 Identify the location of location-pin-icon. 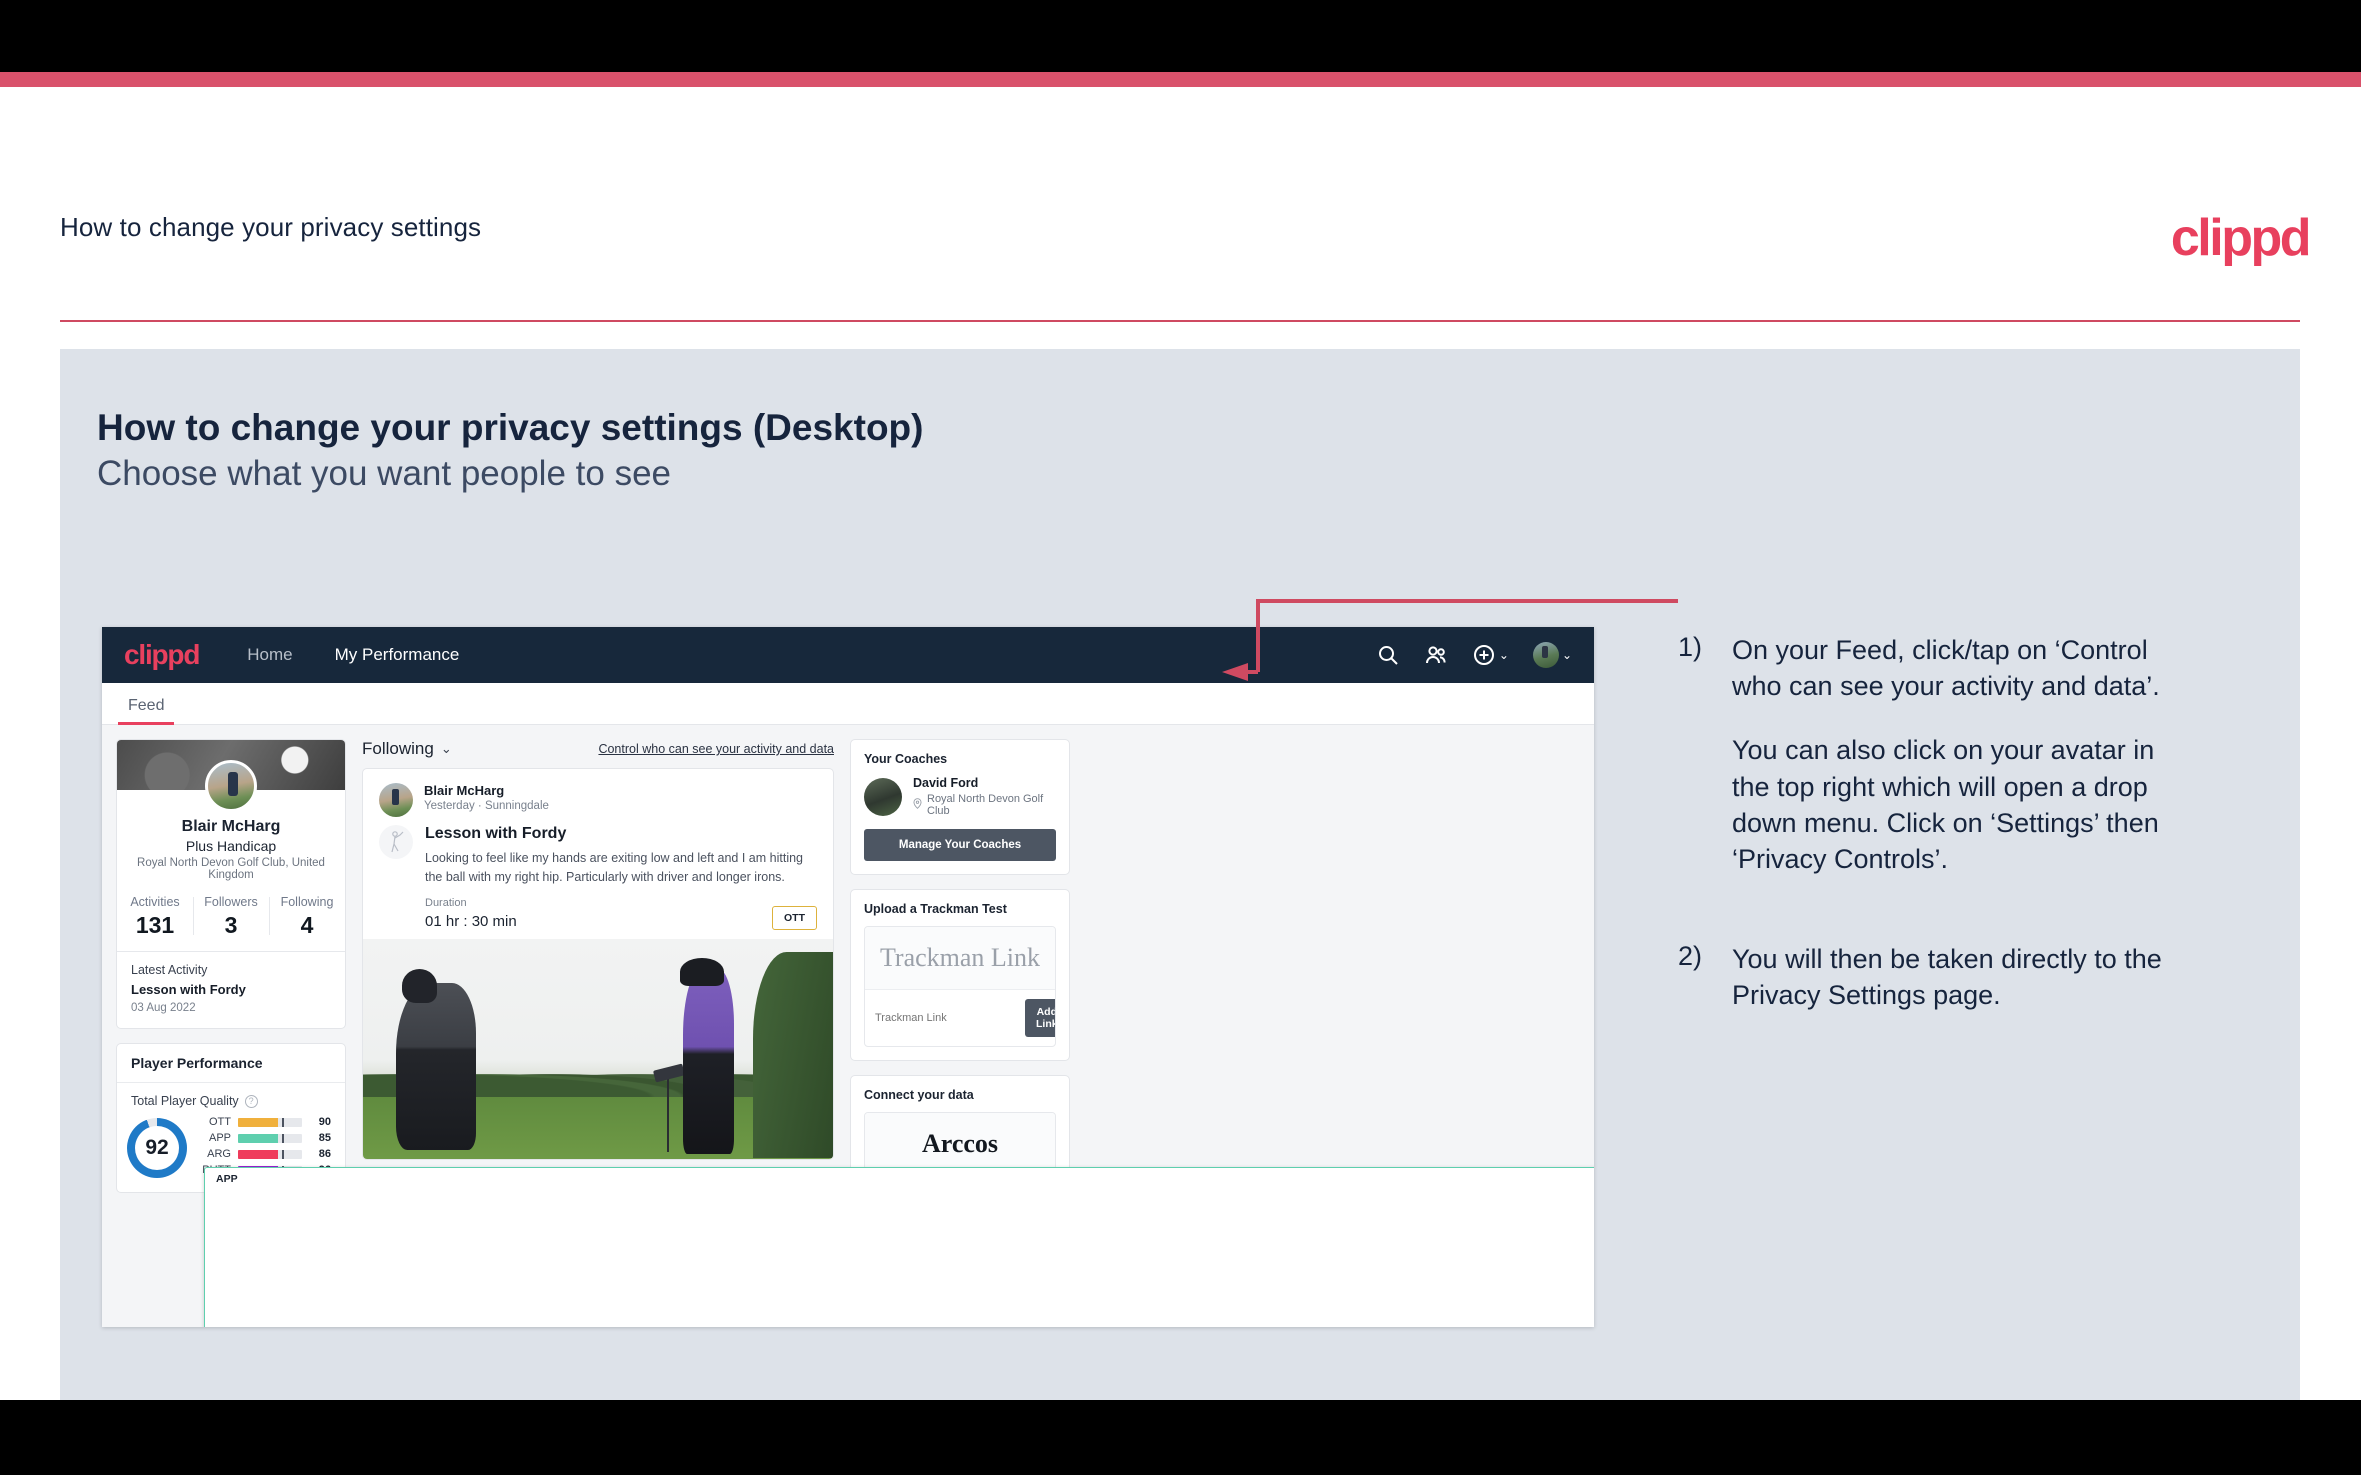
(917, 805).